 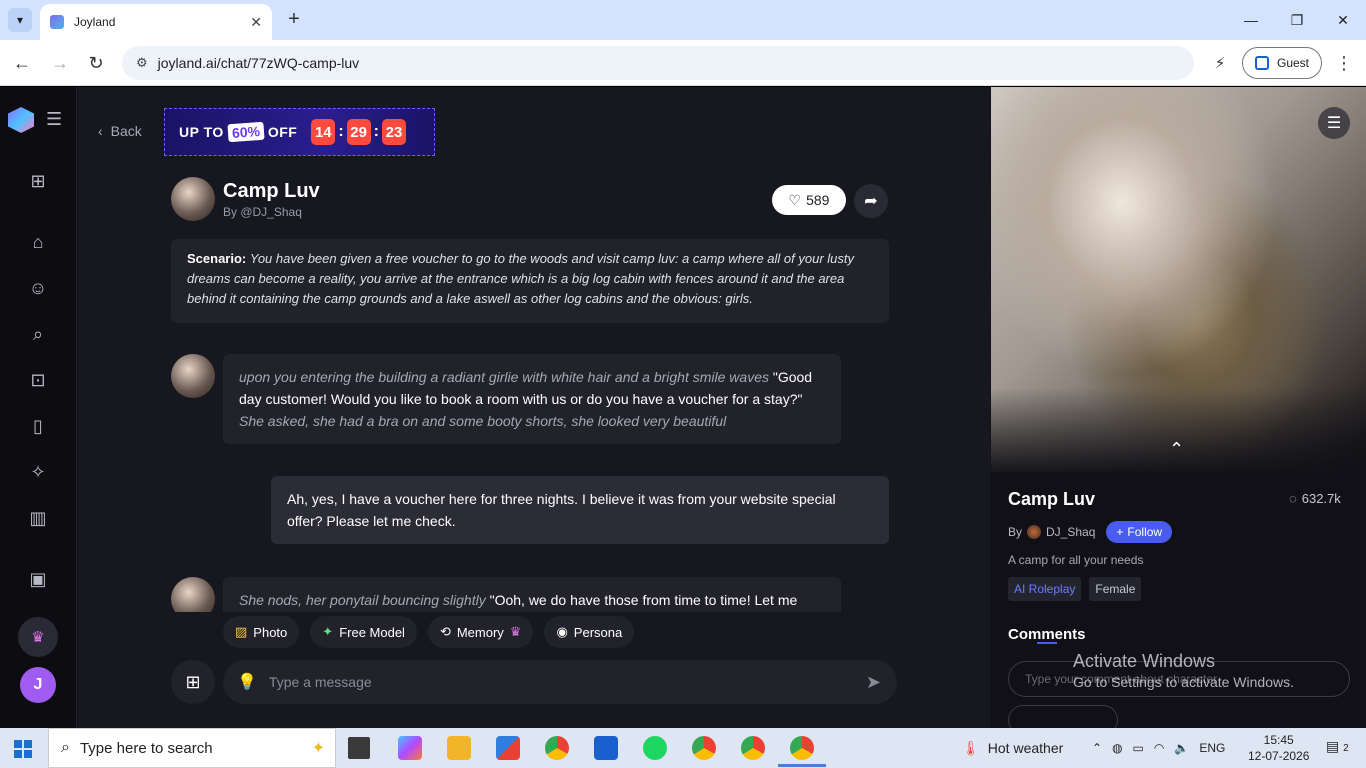 I want to click on star-badge-icon: ✧, so click(x=38, y=472).